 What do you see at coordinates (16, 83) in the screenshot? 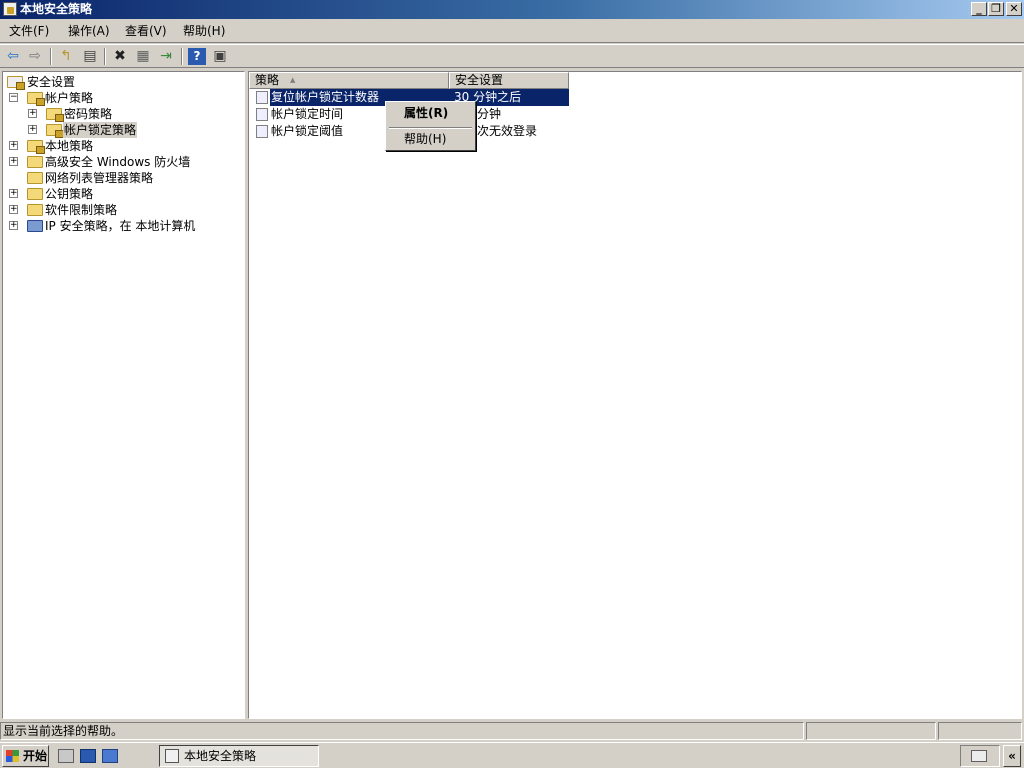
I see `security-settings-icon` at bounding box center [16, 83].